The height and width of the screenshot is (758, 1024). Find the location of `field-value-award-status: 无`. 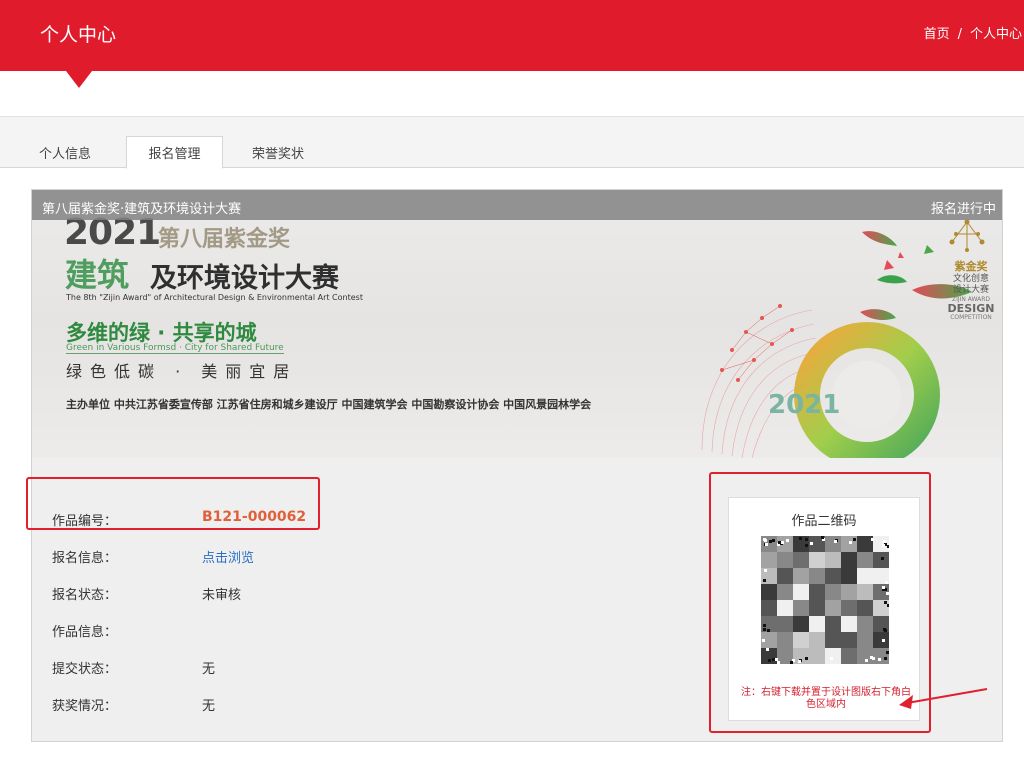

field-value-award-status: 无 is located at coordinates (209, 706).